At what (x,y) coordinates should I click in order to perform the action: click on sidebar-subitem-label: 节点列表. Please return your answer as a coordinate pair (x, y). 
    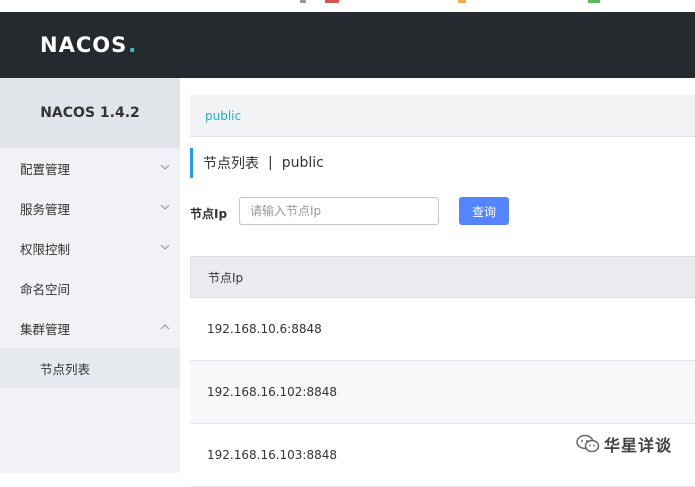
    Looking at the image, I should click on (65, 369).